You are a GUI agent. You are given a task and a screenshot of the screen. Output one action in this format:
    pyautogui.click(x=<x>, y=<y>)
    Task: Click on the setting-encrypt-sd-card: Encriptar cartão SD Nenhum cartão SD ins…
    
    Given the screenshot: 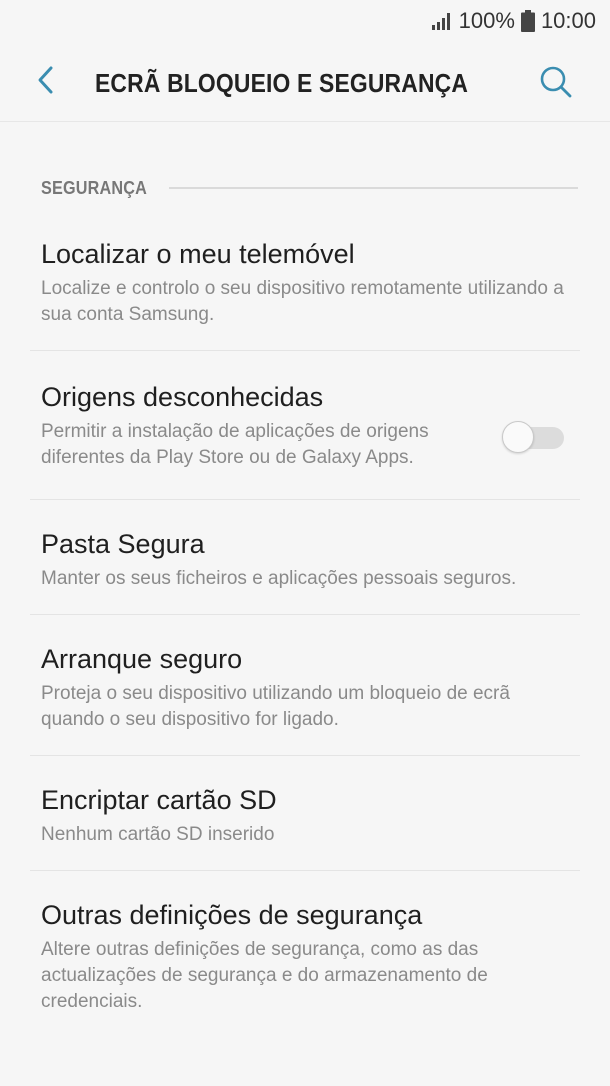 What is the action you would take?
    pyautogui.click(x=305, y=813)
    